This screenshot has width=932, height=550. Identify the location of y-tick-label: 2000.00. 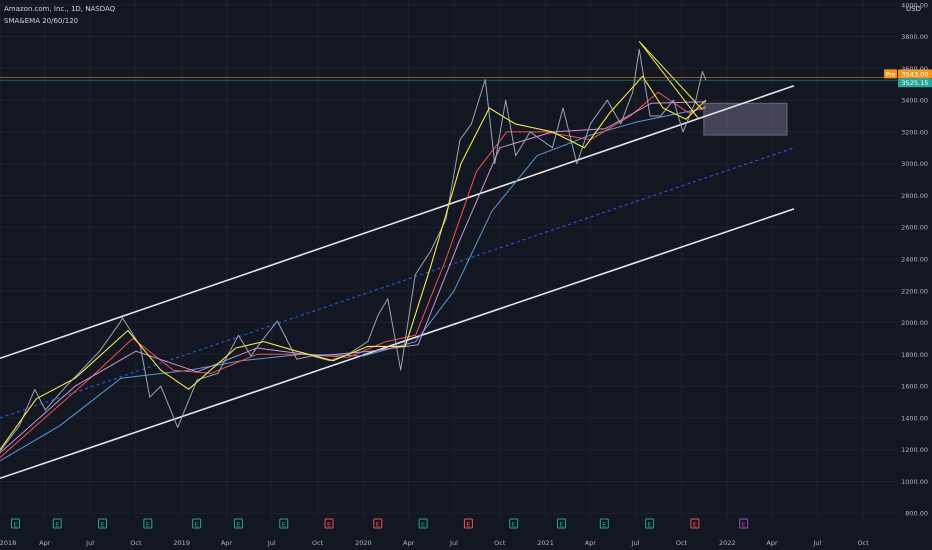
(914, 323).